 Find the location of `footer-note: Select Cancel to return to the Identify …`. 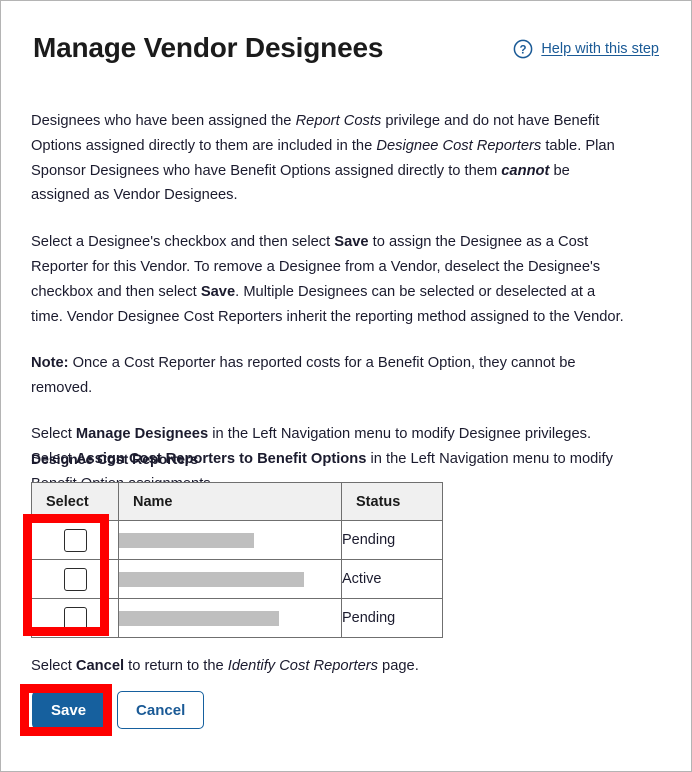

footer-note: Select Cancel to return to the Identify … is located at coordinates (225, 666).